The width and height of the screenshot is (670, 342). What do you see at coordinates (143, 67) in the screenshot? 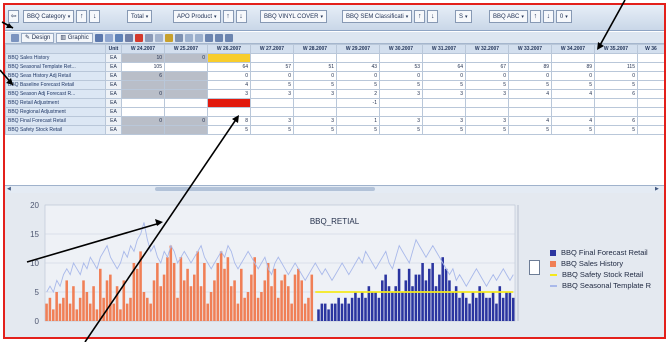
I see `table-cell: 105` at bounding box center [143, 67].